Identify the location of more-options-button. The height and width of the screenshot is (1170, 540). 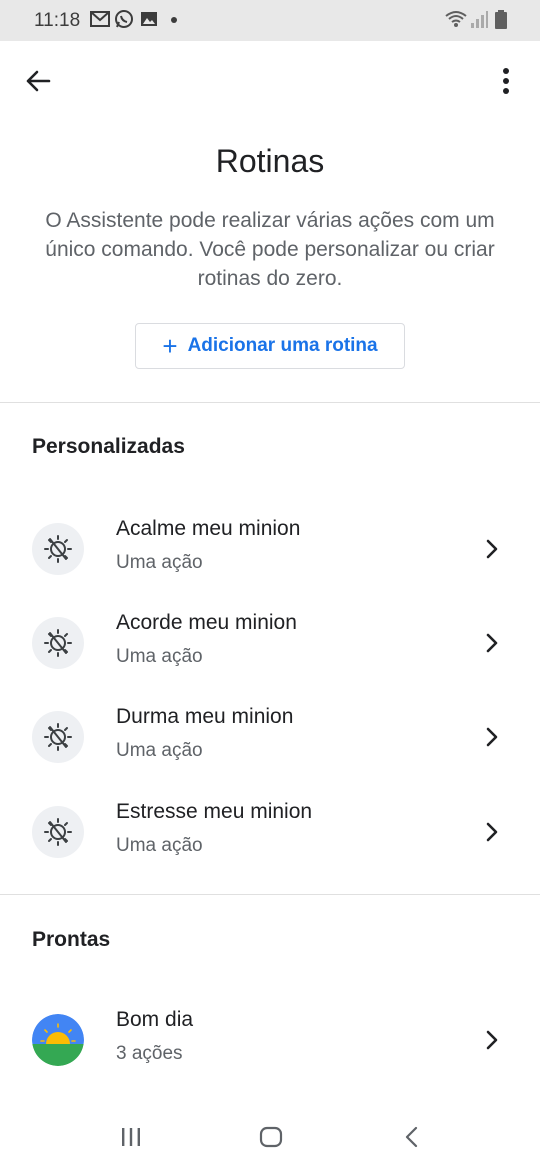
(506, 81).